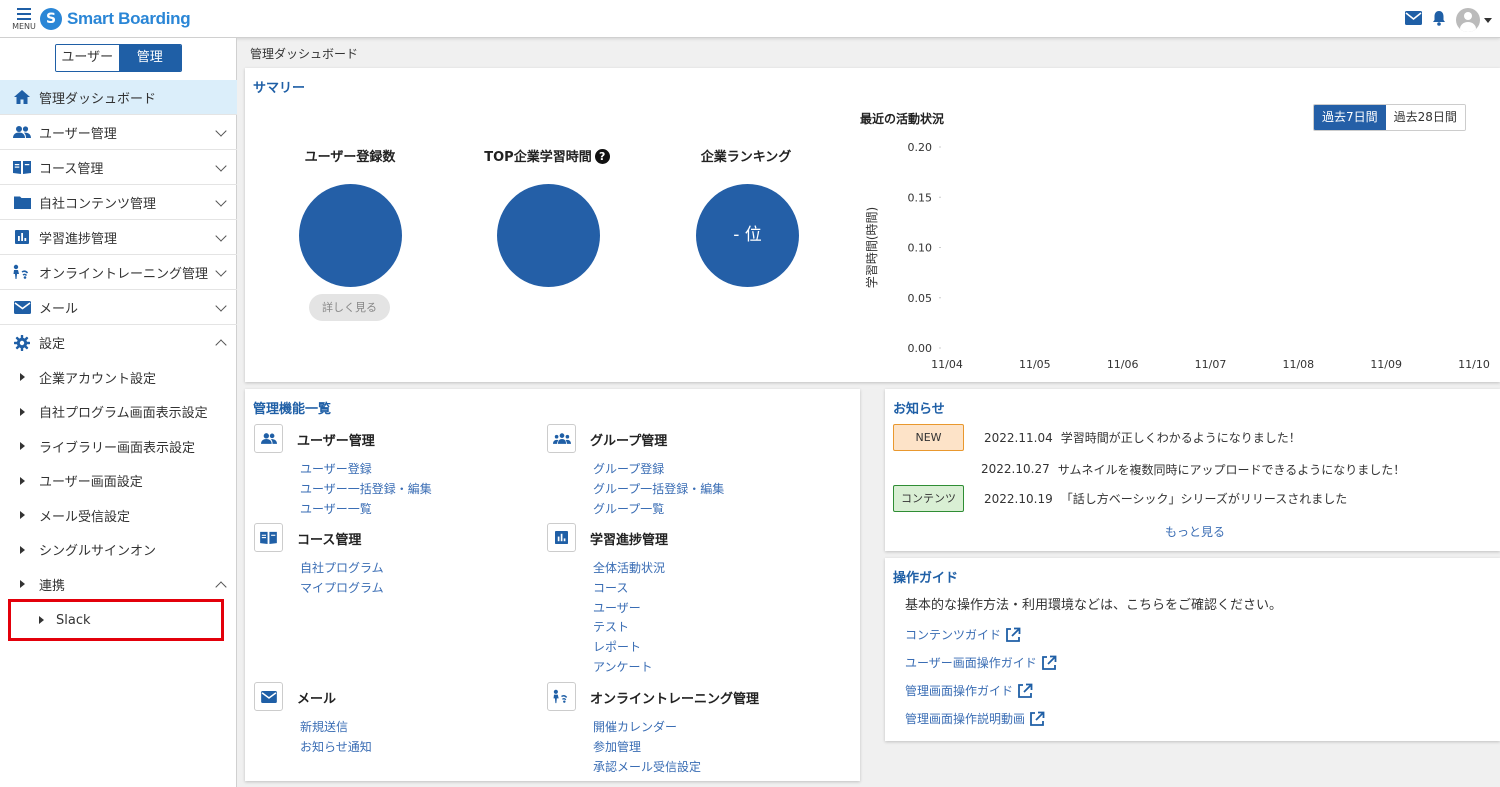  I want to click on news-date: 2022.10.27, so click(1015, 469).